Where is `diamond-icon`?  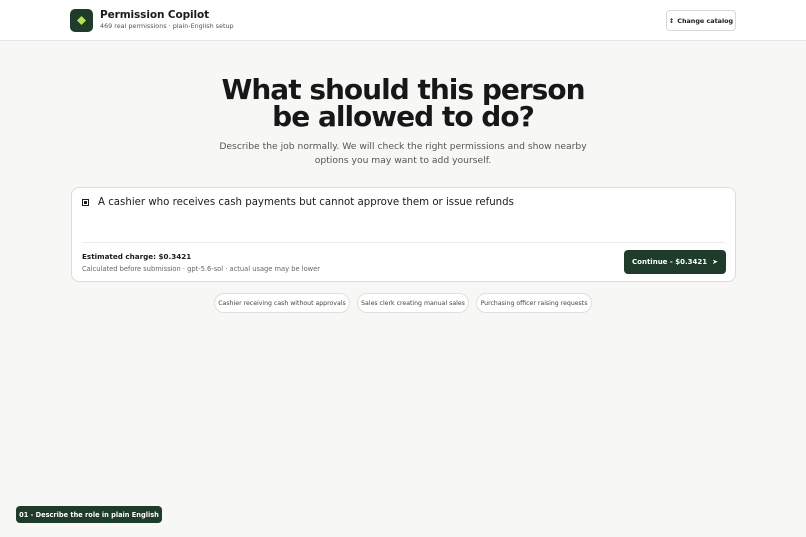 diamond-icon is located at coordinates (81, 20).